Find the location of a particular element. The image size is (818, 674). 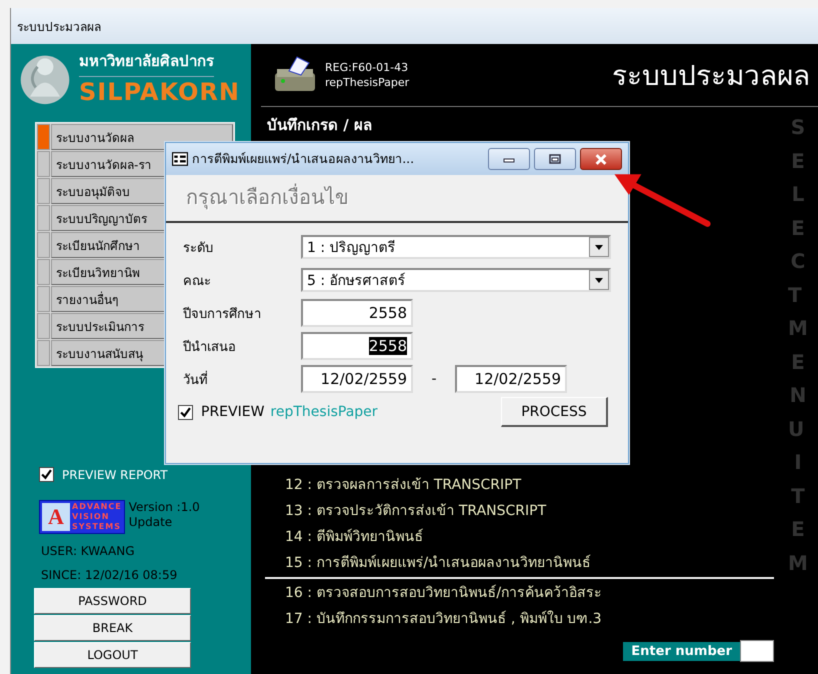

since-text: SINCE: 12/02/16 08:59 is located at coordinates (109, 575).